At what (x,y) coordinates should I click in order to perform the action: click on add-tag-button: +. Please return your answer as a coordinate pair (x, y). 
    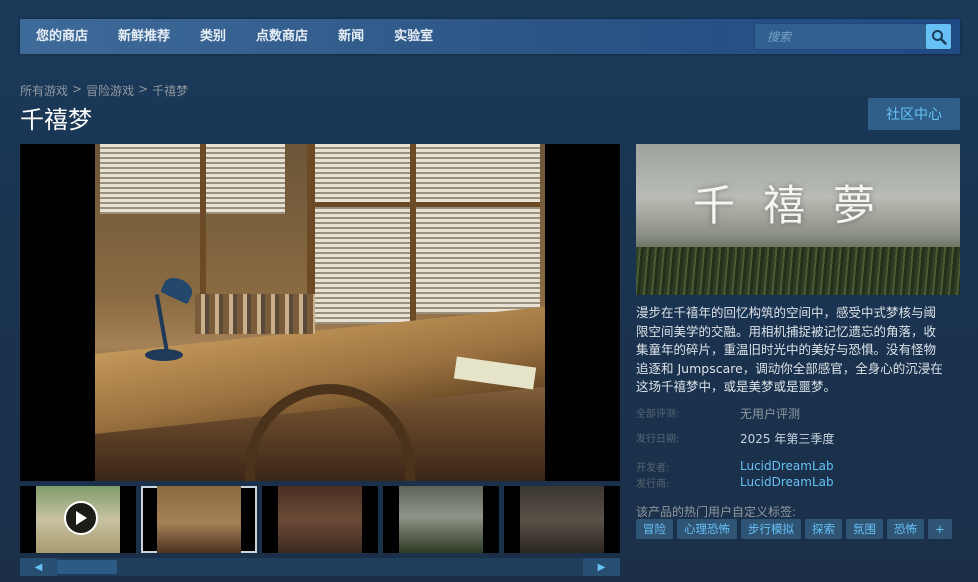
    Looking at the image, I should click on (940, 529).